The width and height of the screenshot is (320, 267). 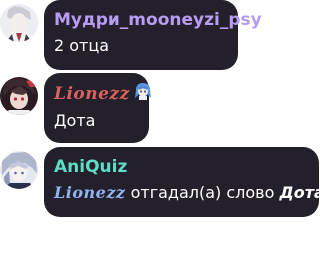 What do you see at coordinates (89, 192) in the screenshot?
I see `mention-link: Lionezz` at bounding box center [89, 192].